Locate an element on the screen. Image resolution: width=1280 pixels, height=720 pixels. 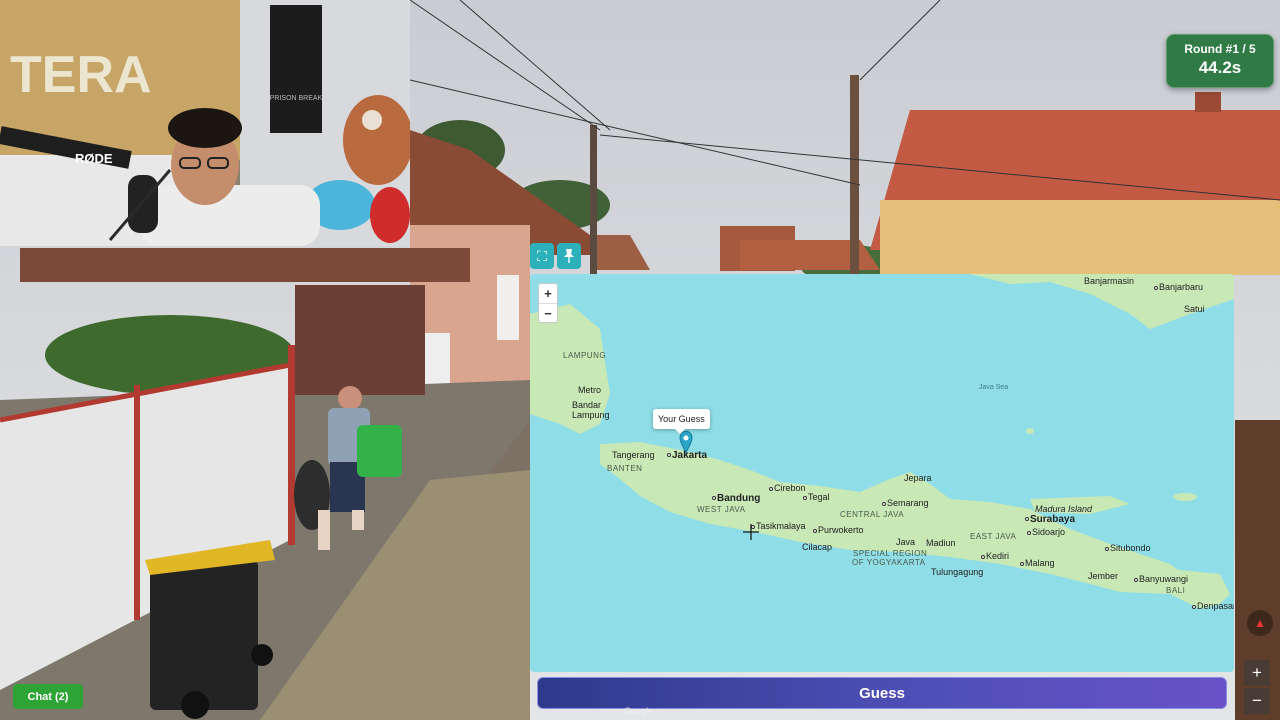
map-label-denpasar: Denpasar is located at coordinates (1213, 606).